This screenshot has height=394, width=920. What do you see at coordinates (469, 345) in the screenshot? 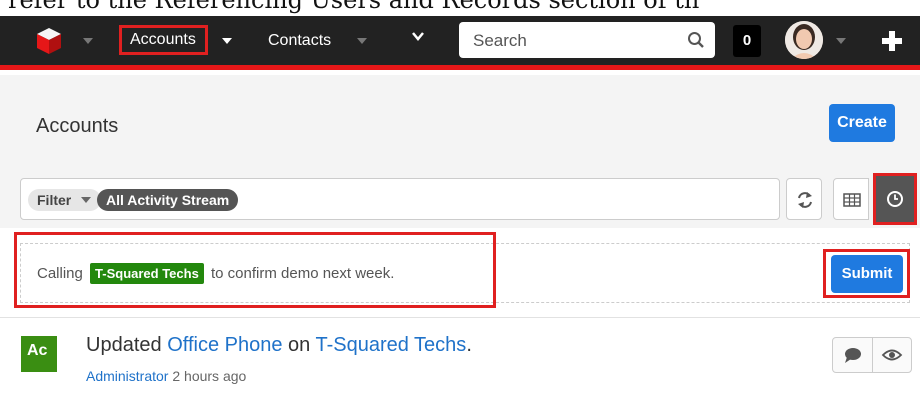
I see `activity-period: .` at bounding box center [469, 345].